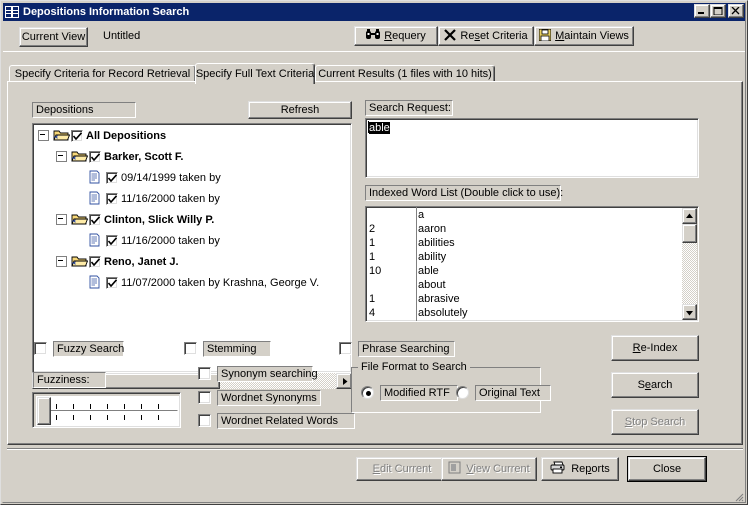 The image size is (748, 505). I want to click on file-format-legend: File Format to Search, so click(414, 367).